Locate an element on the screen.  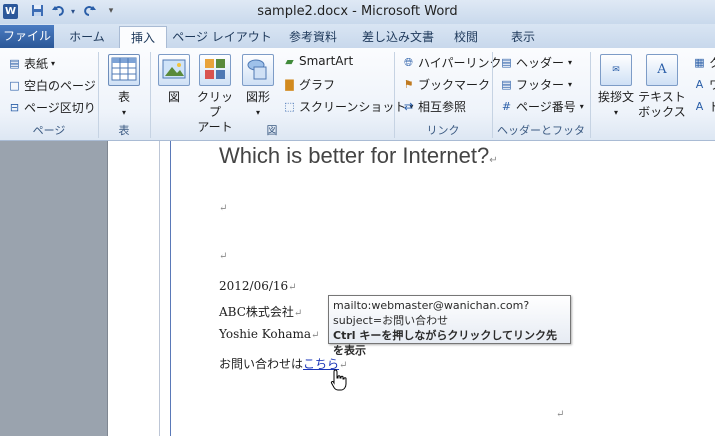
tab-mailings: 差し込み文書 is located at coordinates (398, 37).